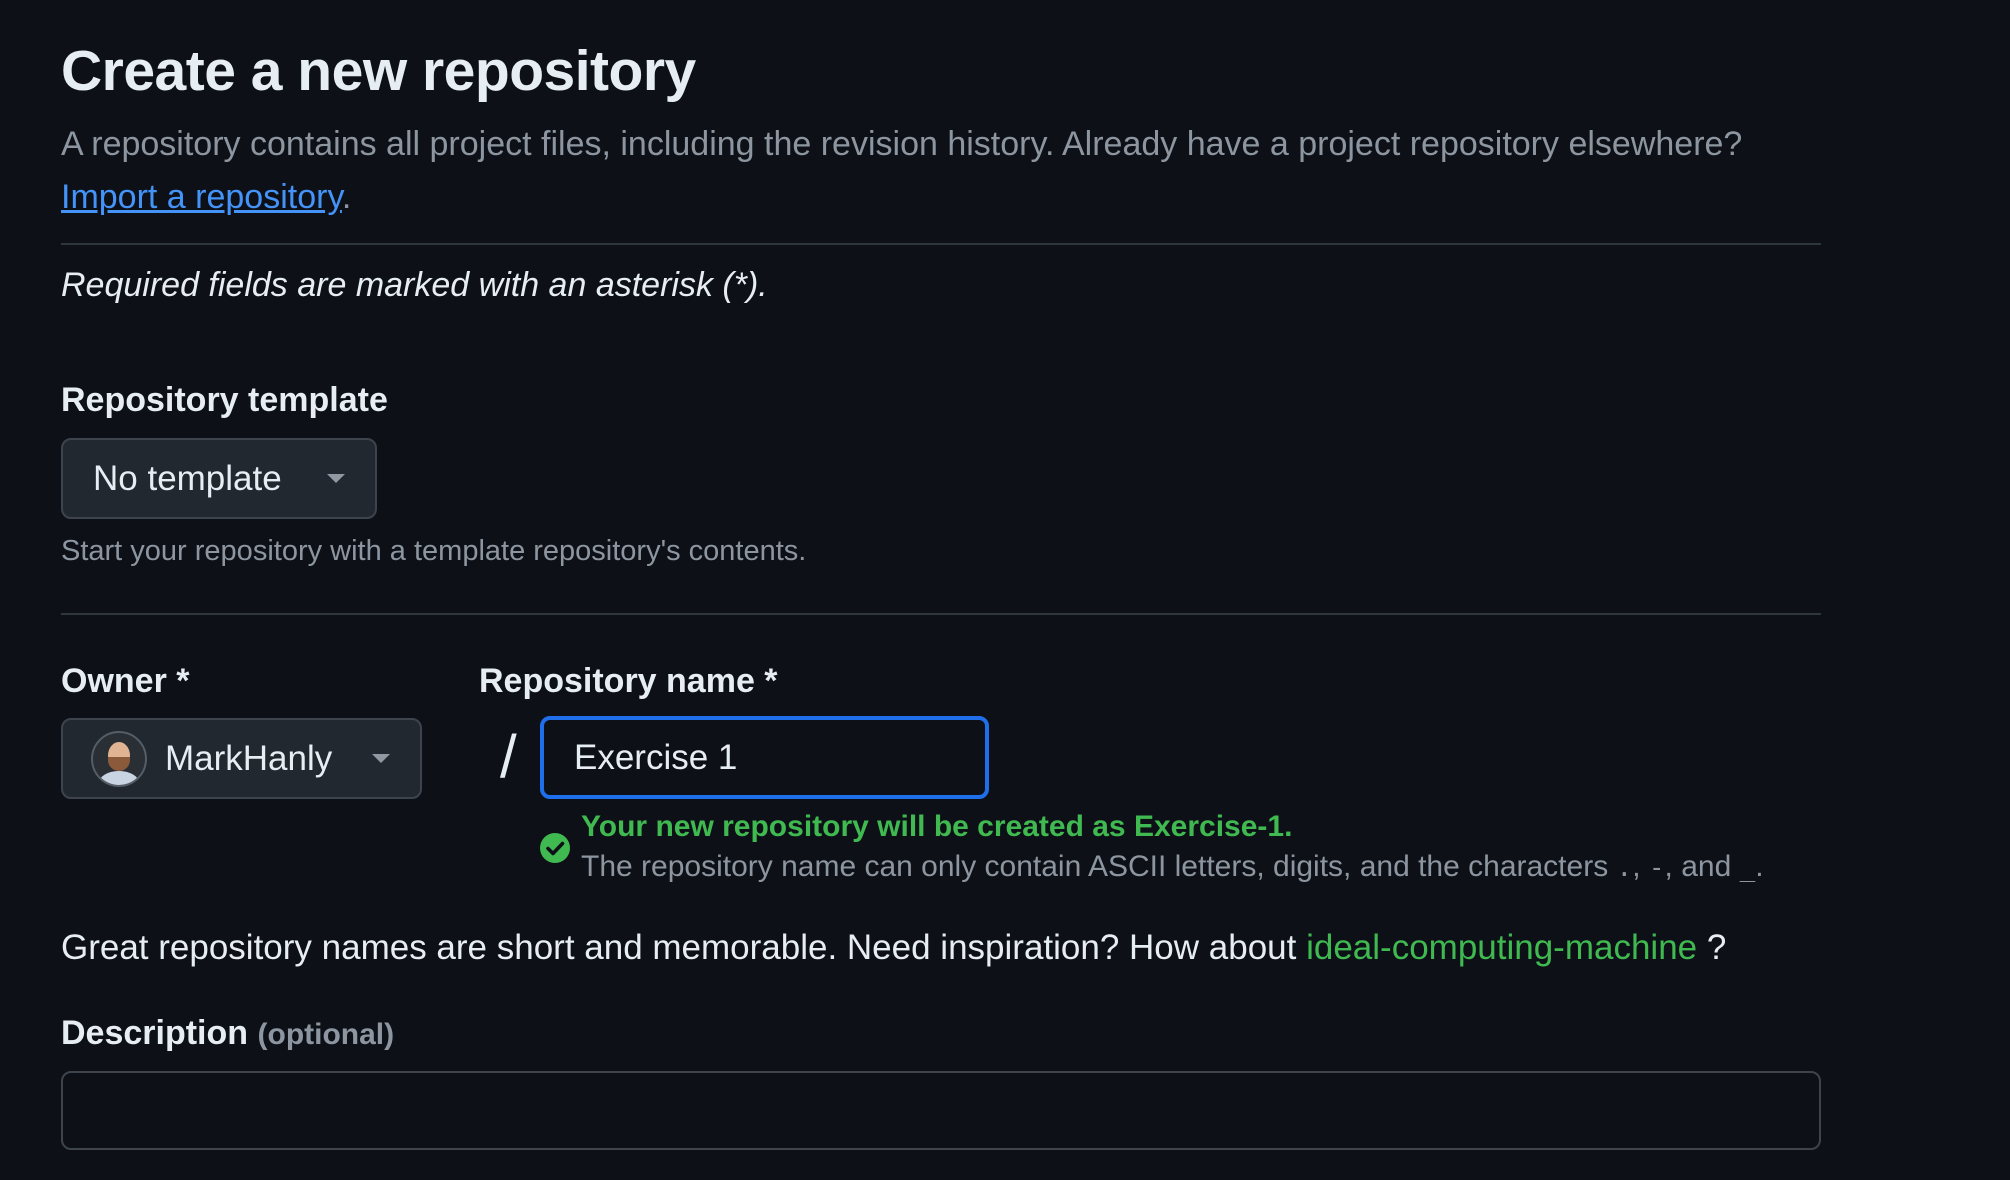 The width and height of the screenshot is (2010, 1180). Describe the element at coordinates (1656, 868) in the screenshot. I see `allowed-char-dash: -` at that location.